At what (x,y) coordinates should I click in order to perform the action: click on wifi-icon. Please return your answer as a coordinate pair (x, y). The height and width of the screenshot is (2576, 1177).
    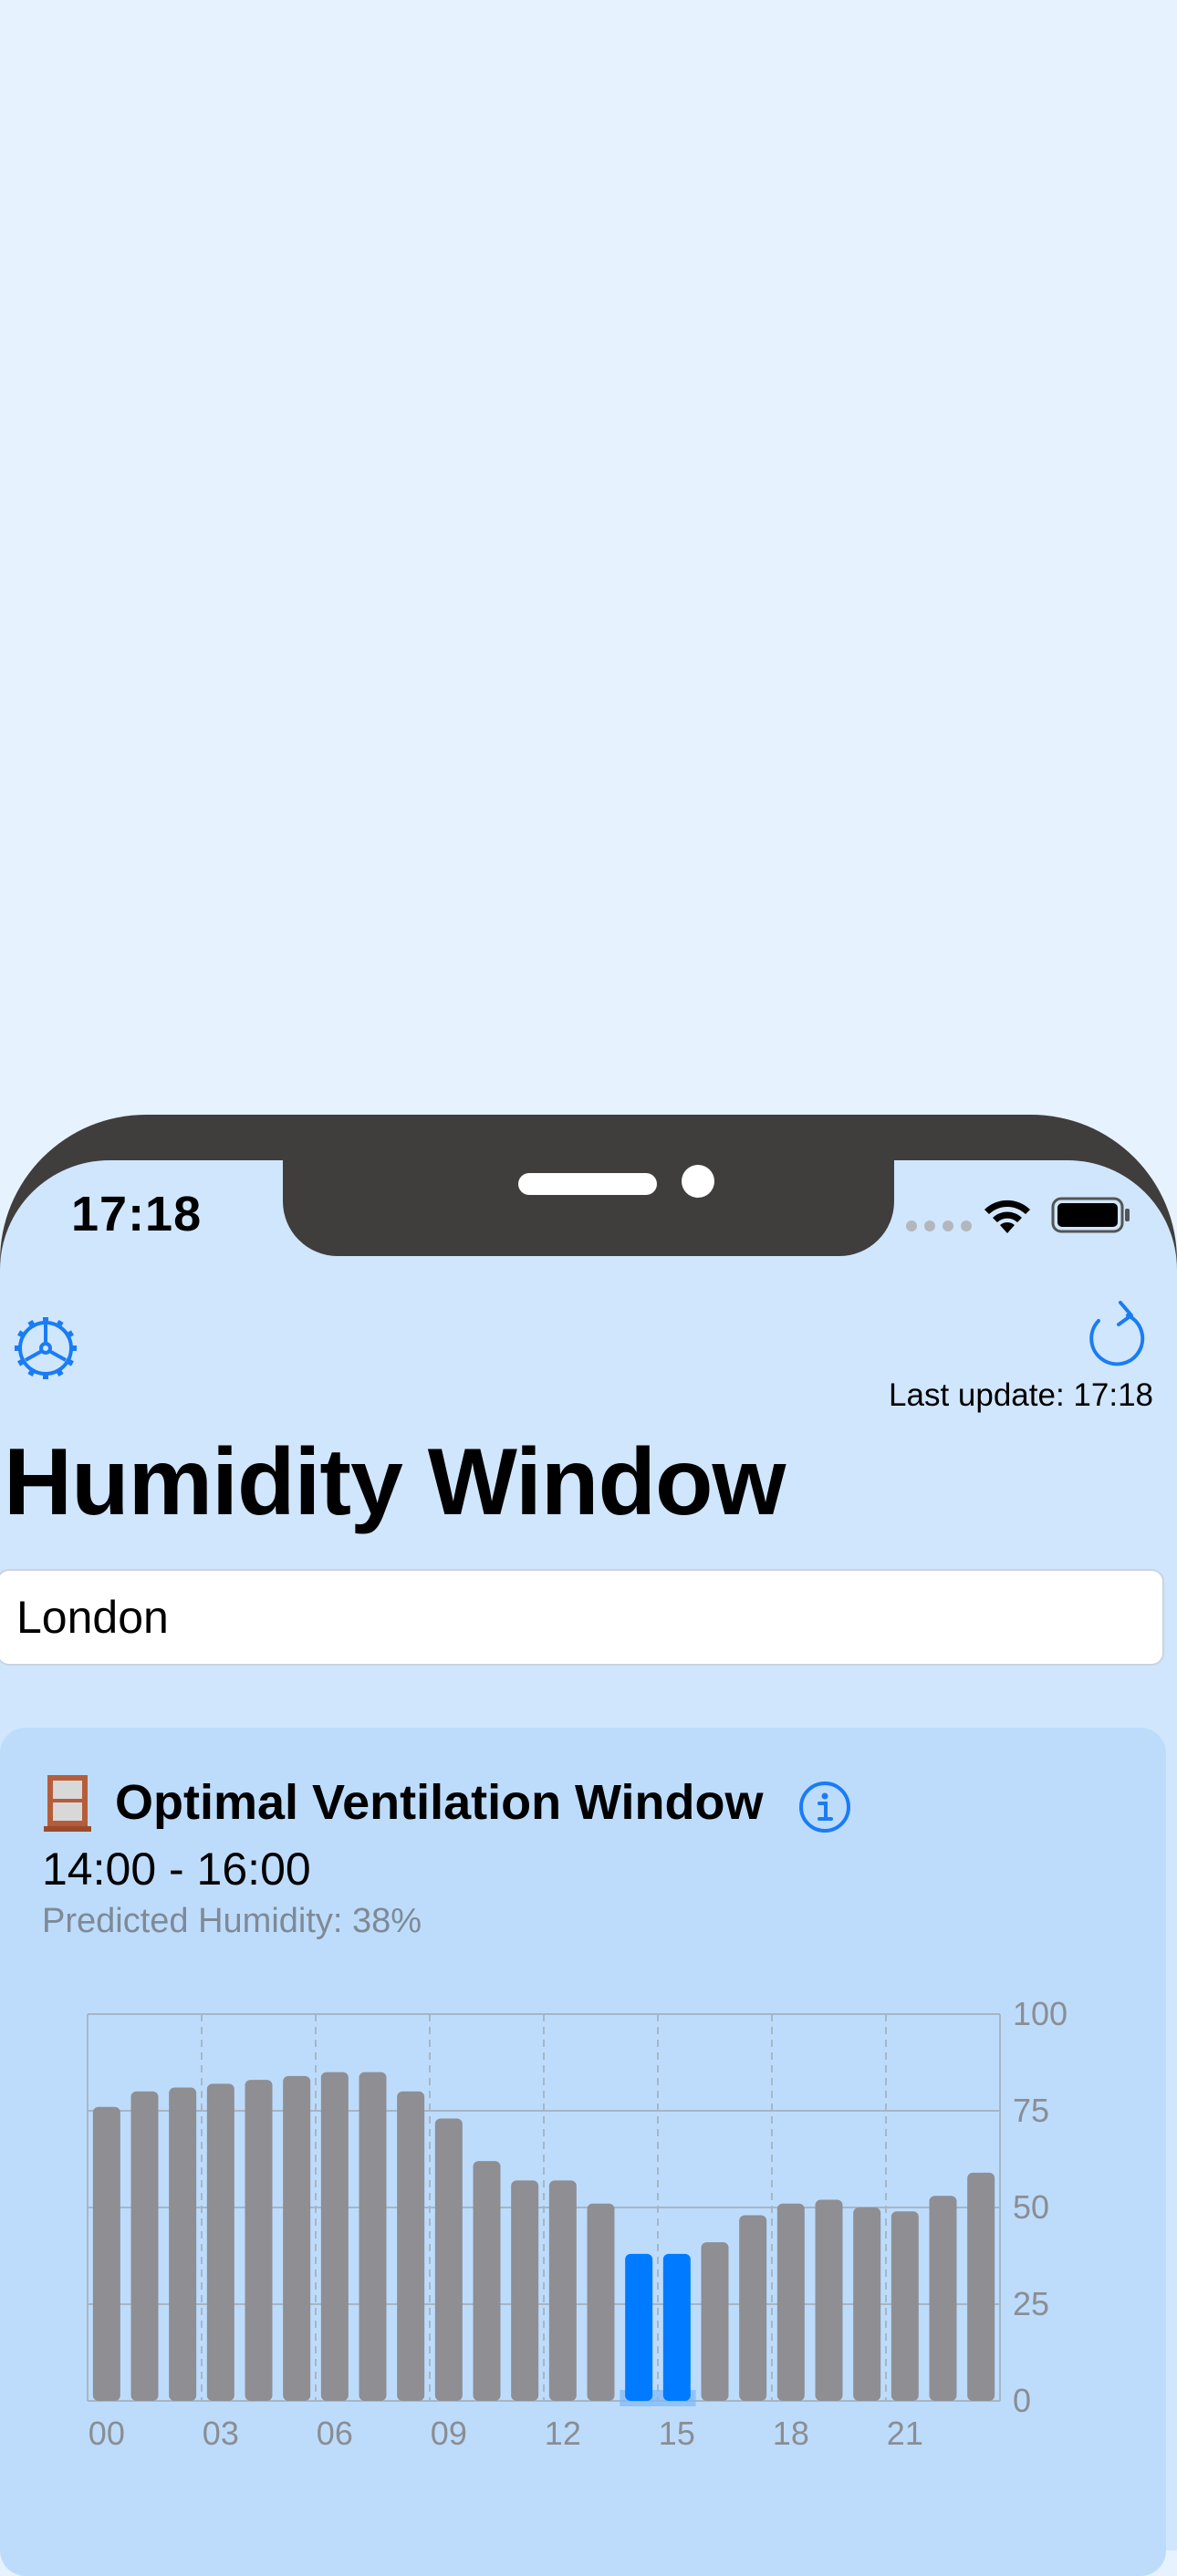
    Looking at the image, I should click on (1007, 1216).